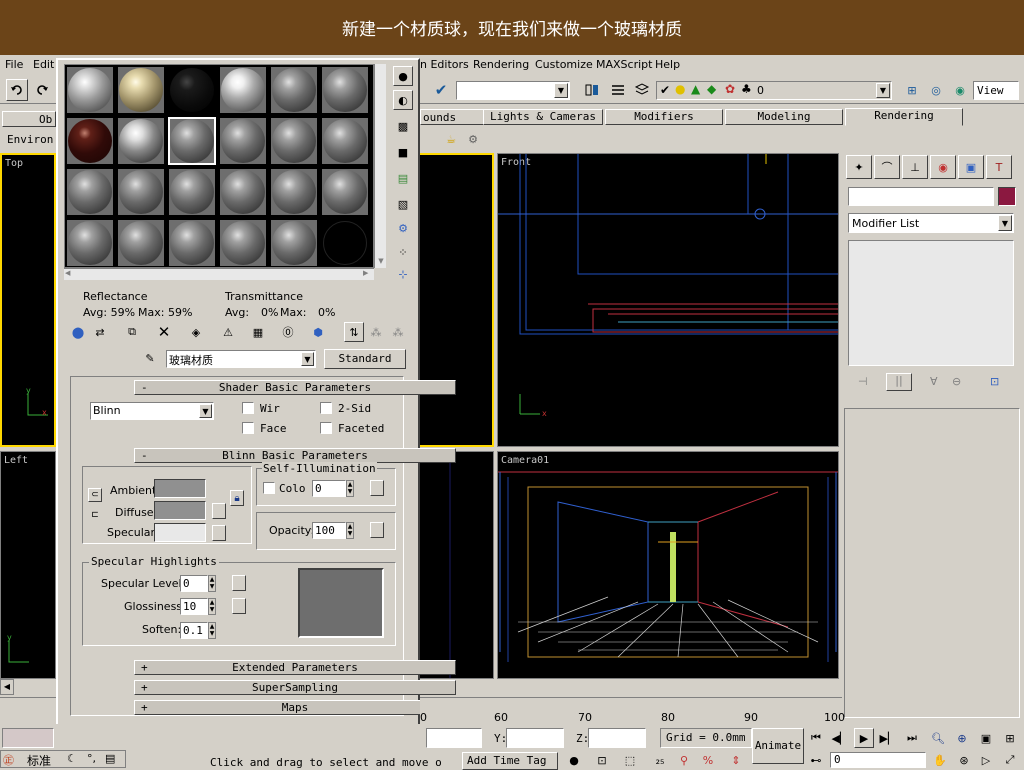 The image size is (1024, 770). I want to click on field-of-view-icon: ▷, so click(986, 760).